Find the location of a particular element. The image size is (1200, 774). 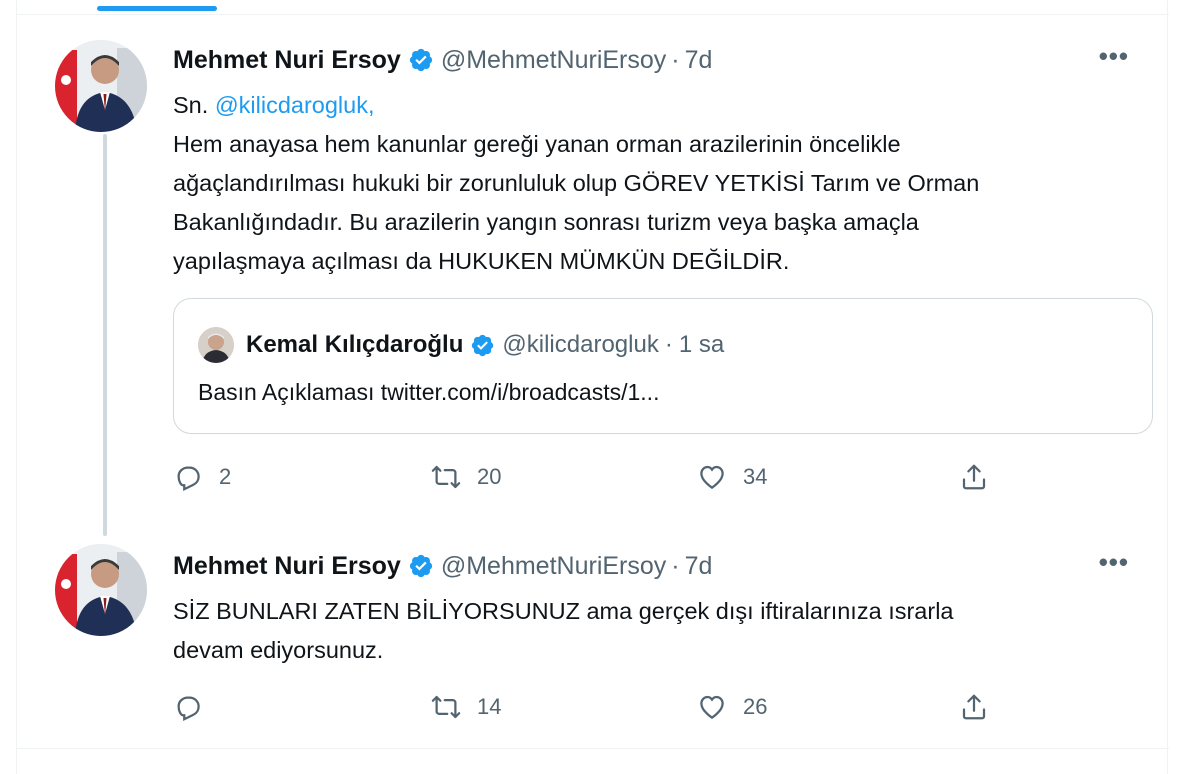

salutation: Sn. is located at coordinates (194, 105).